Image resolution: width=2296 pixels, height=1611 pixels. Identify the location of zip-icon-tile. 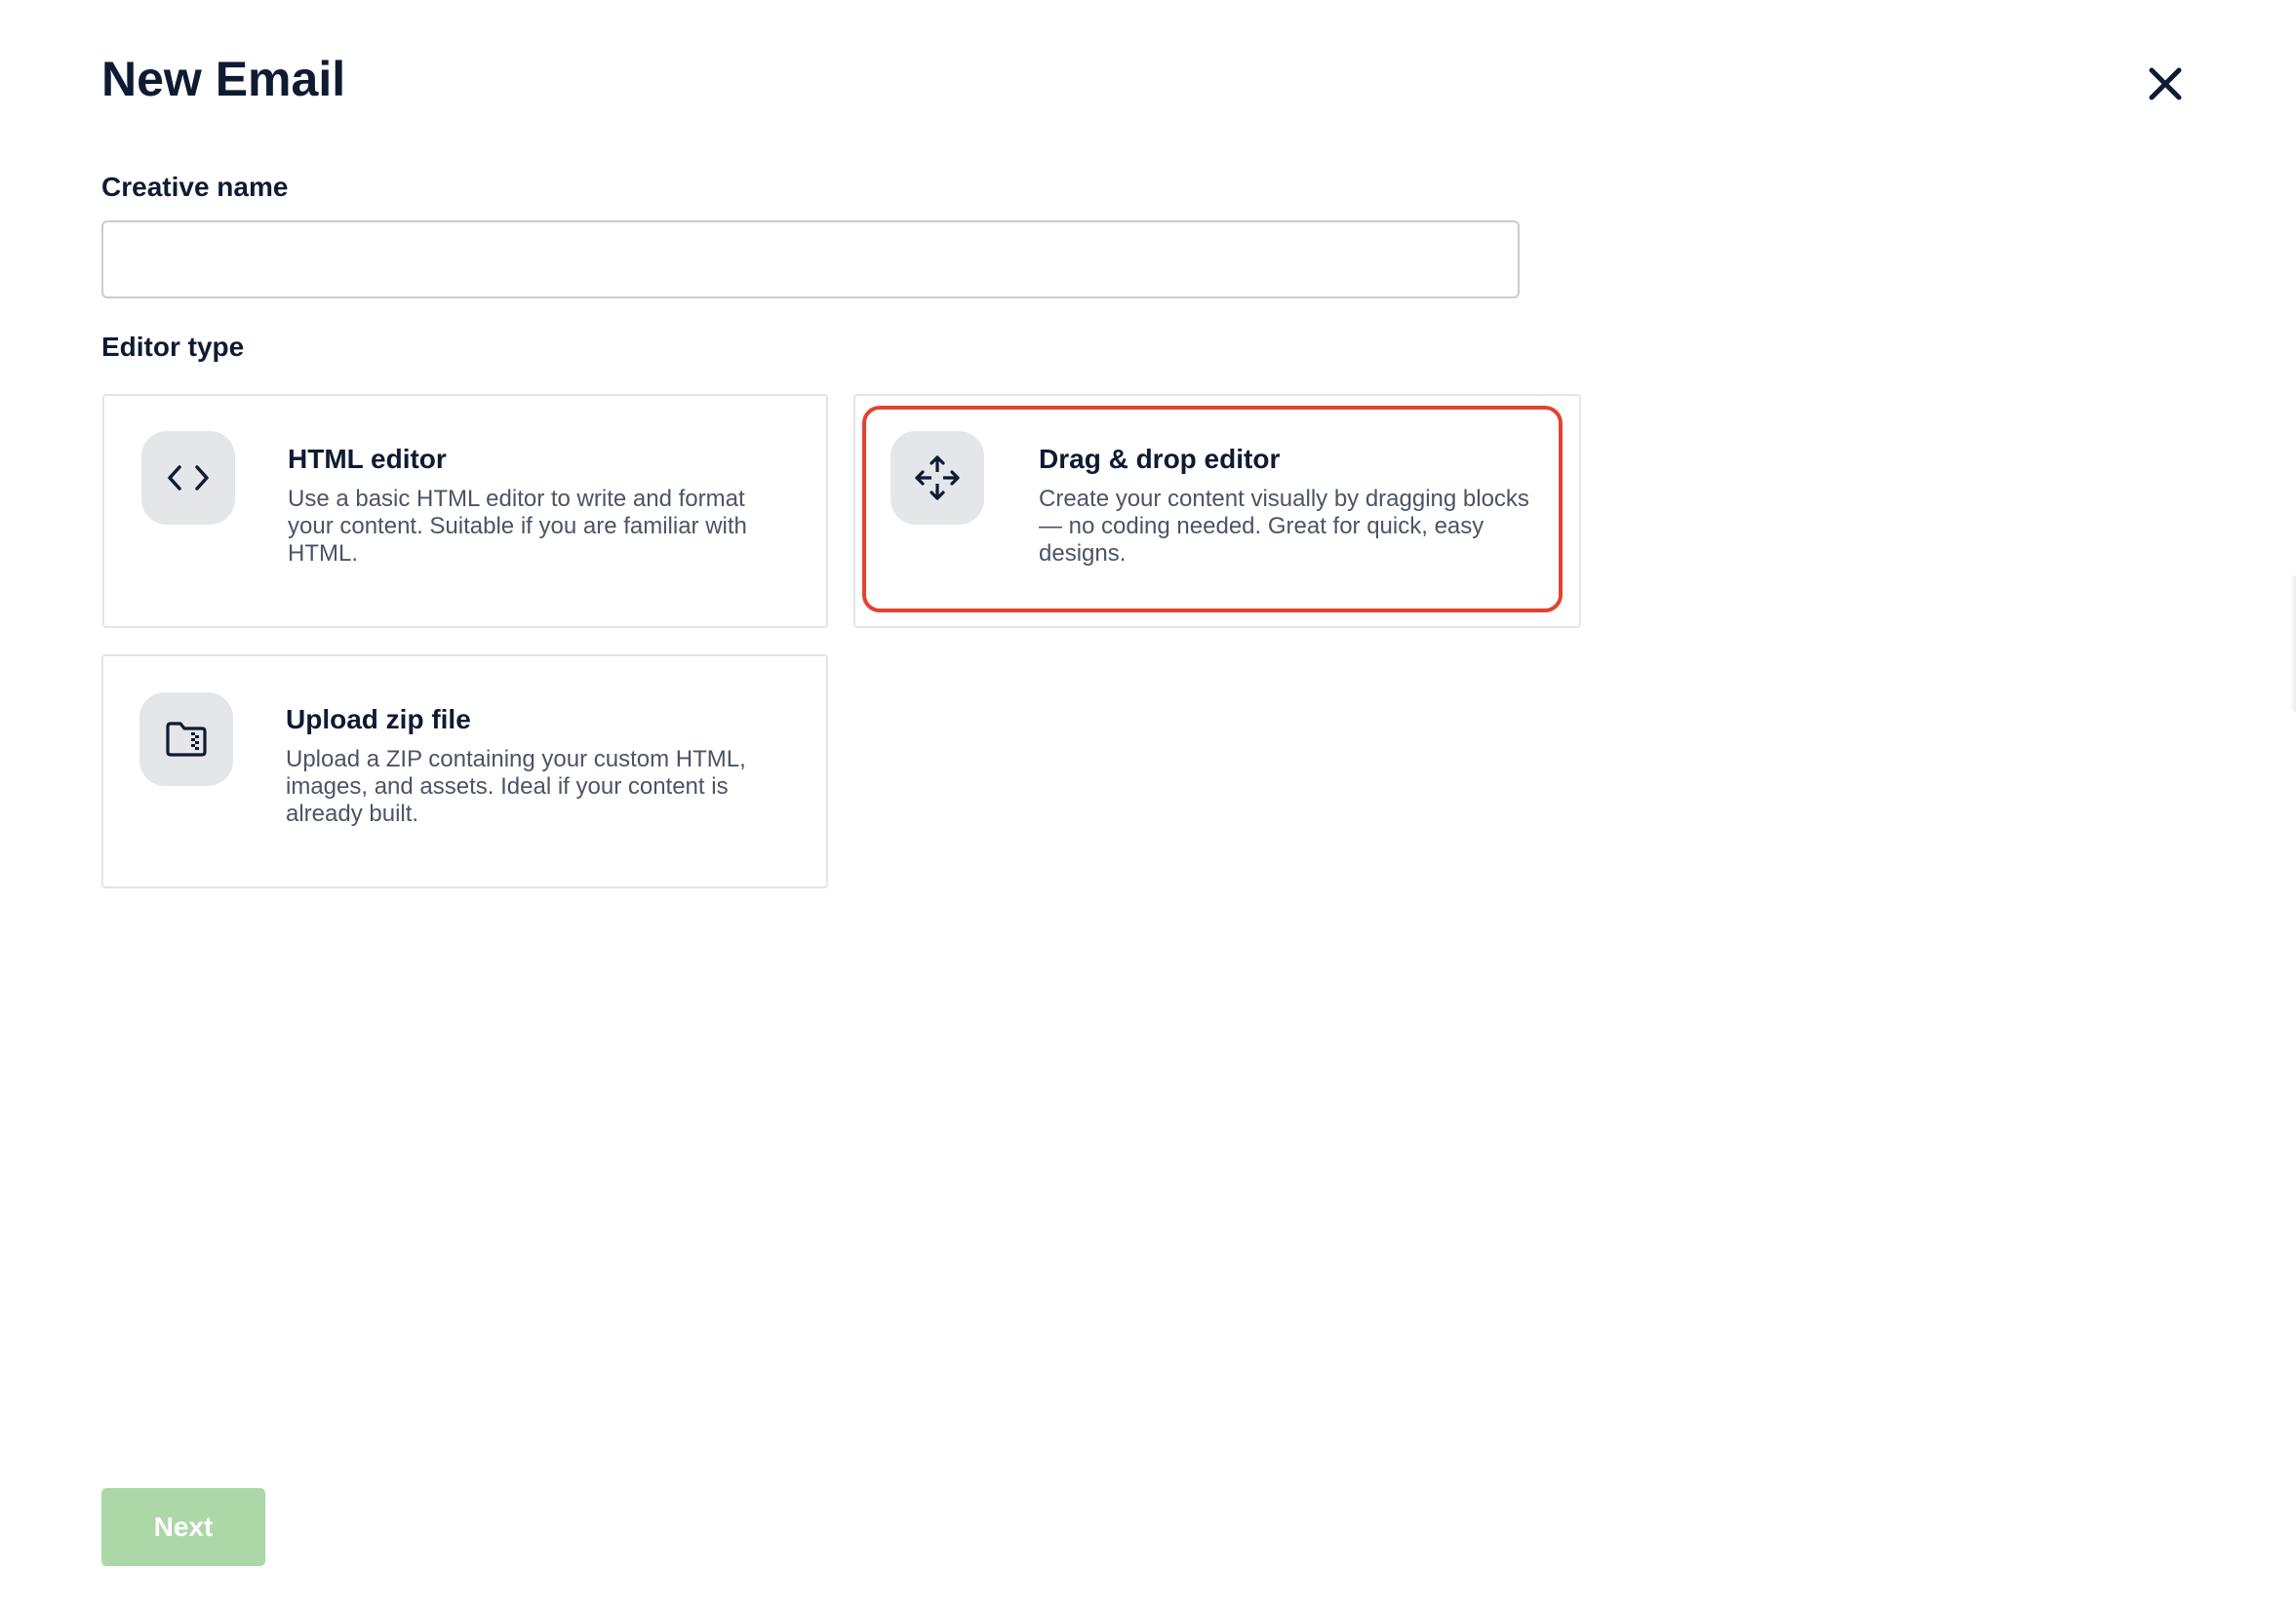
(186, 739).